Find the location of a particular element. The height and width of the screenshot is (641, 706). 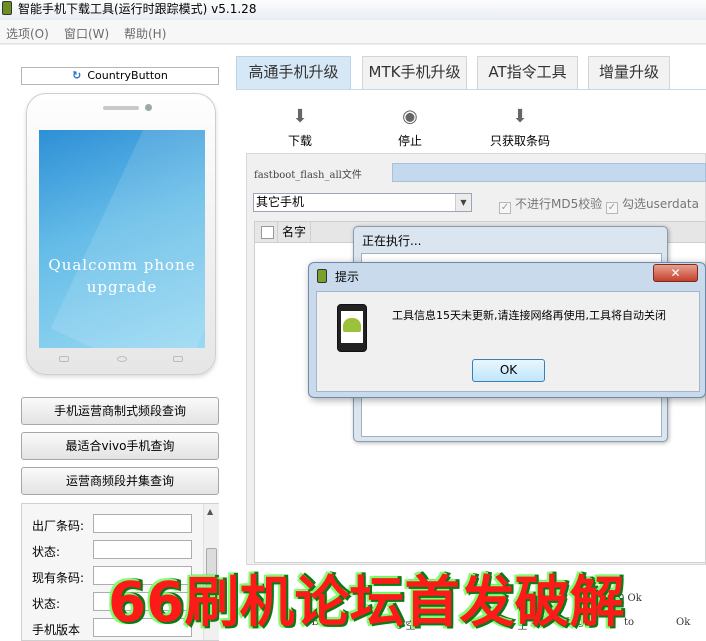

factory-barcode-field is located at coordinates (142, 523).